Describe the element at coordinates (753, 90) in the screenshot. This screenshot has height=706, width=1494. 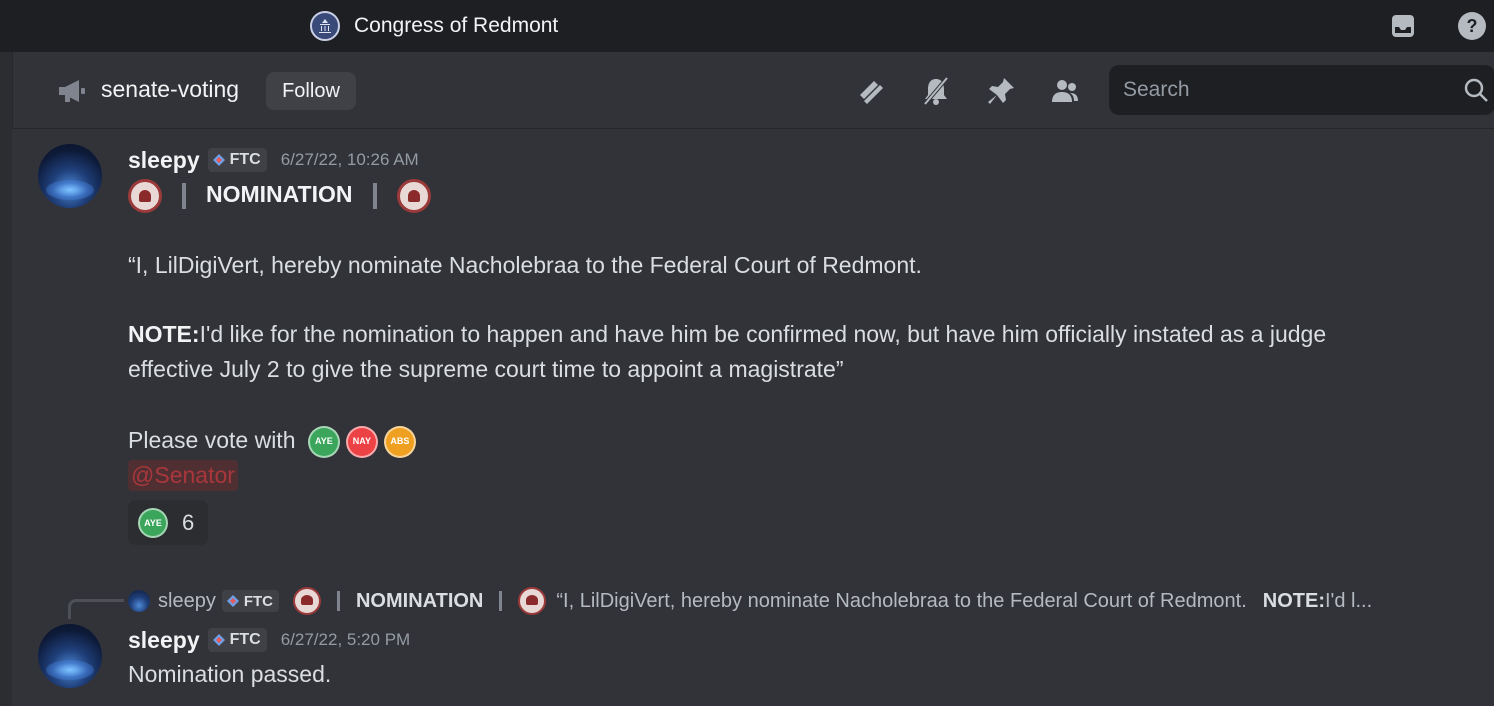
I see `channel-header: senate-voting Follow Search` at that location.